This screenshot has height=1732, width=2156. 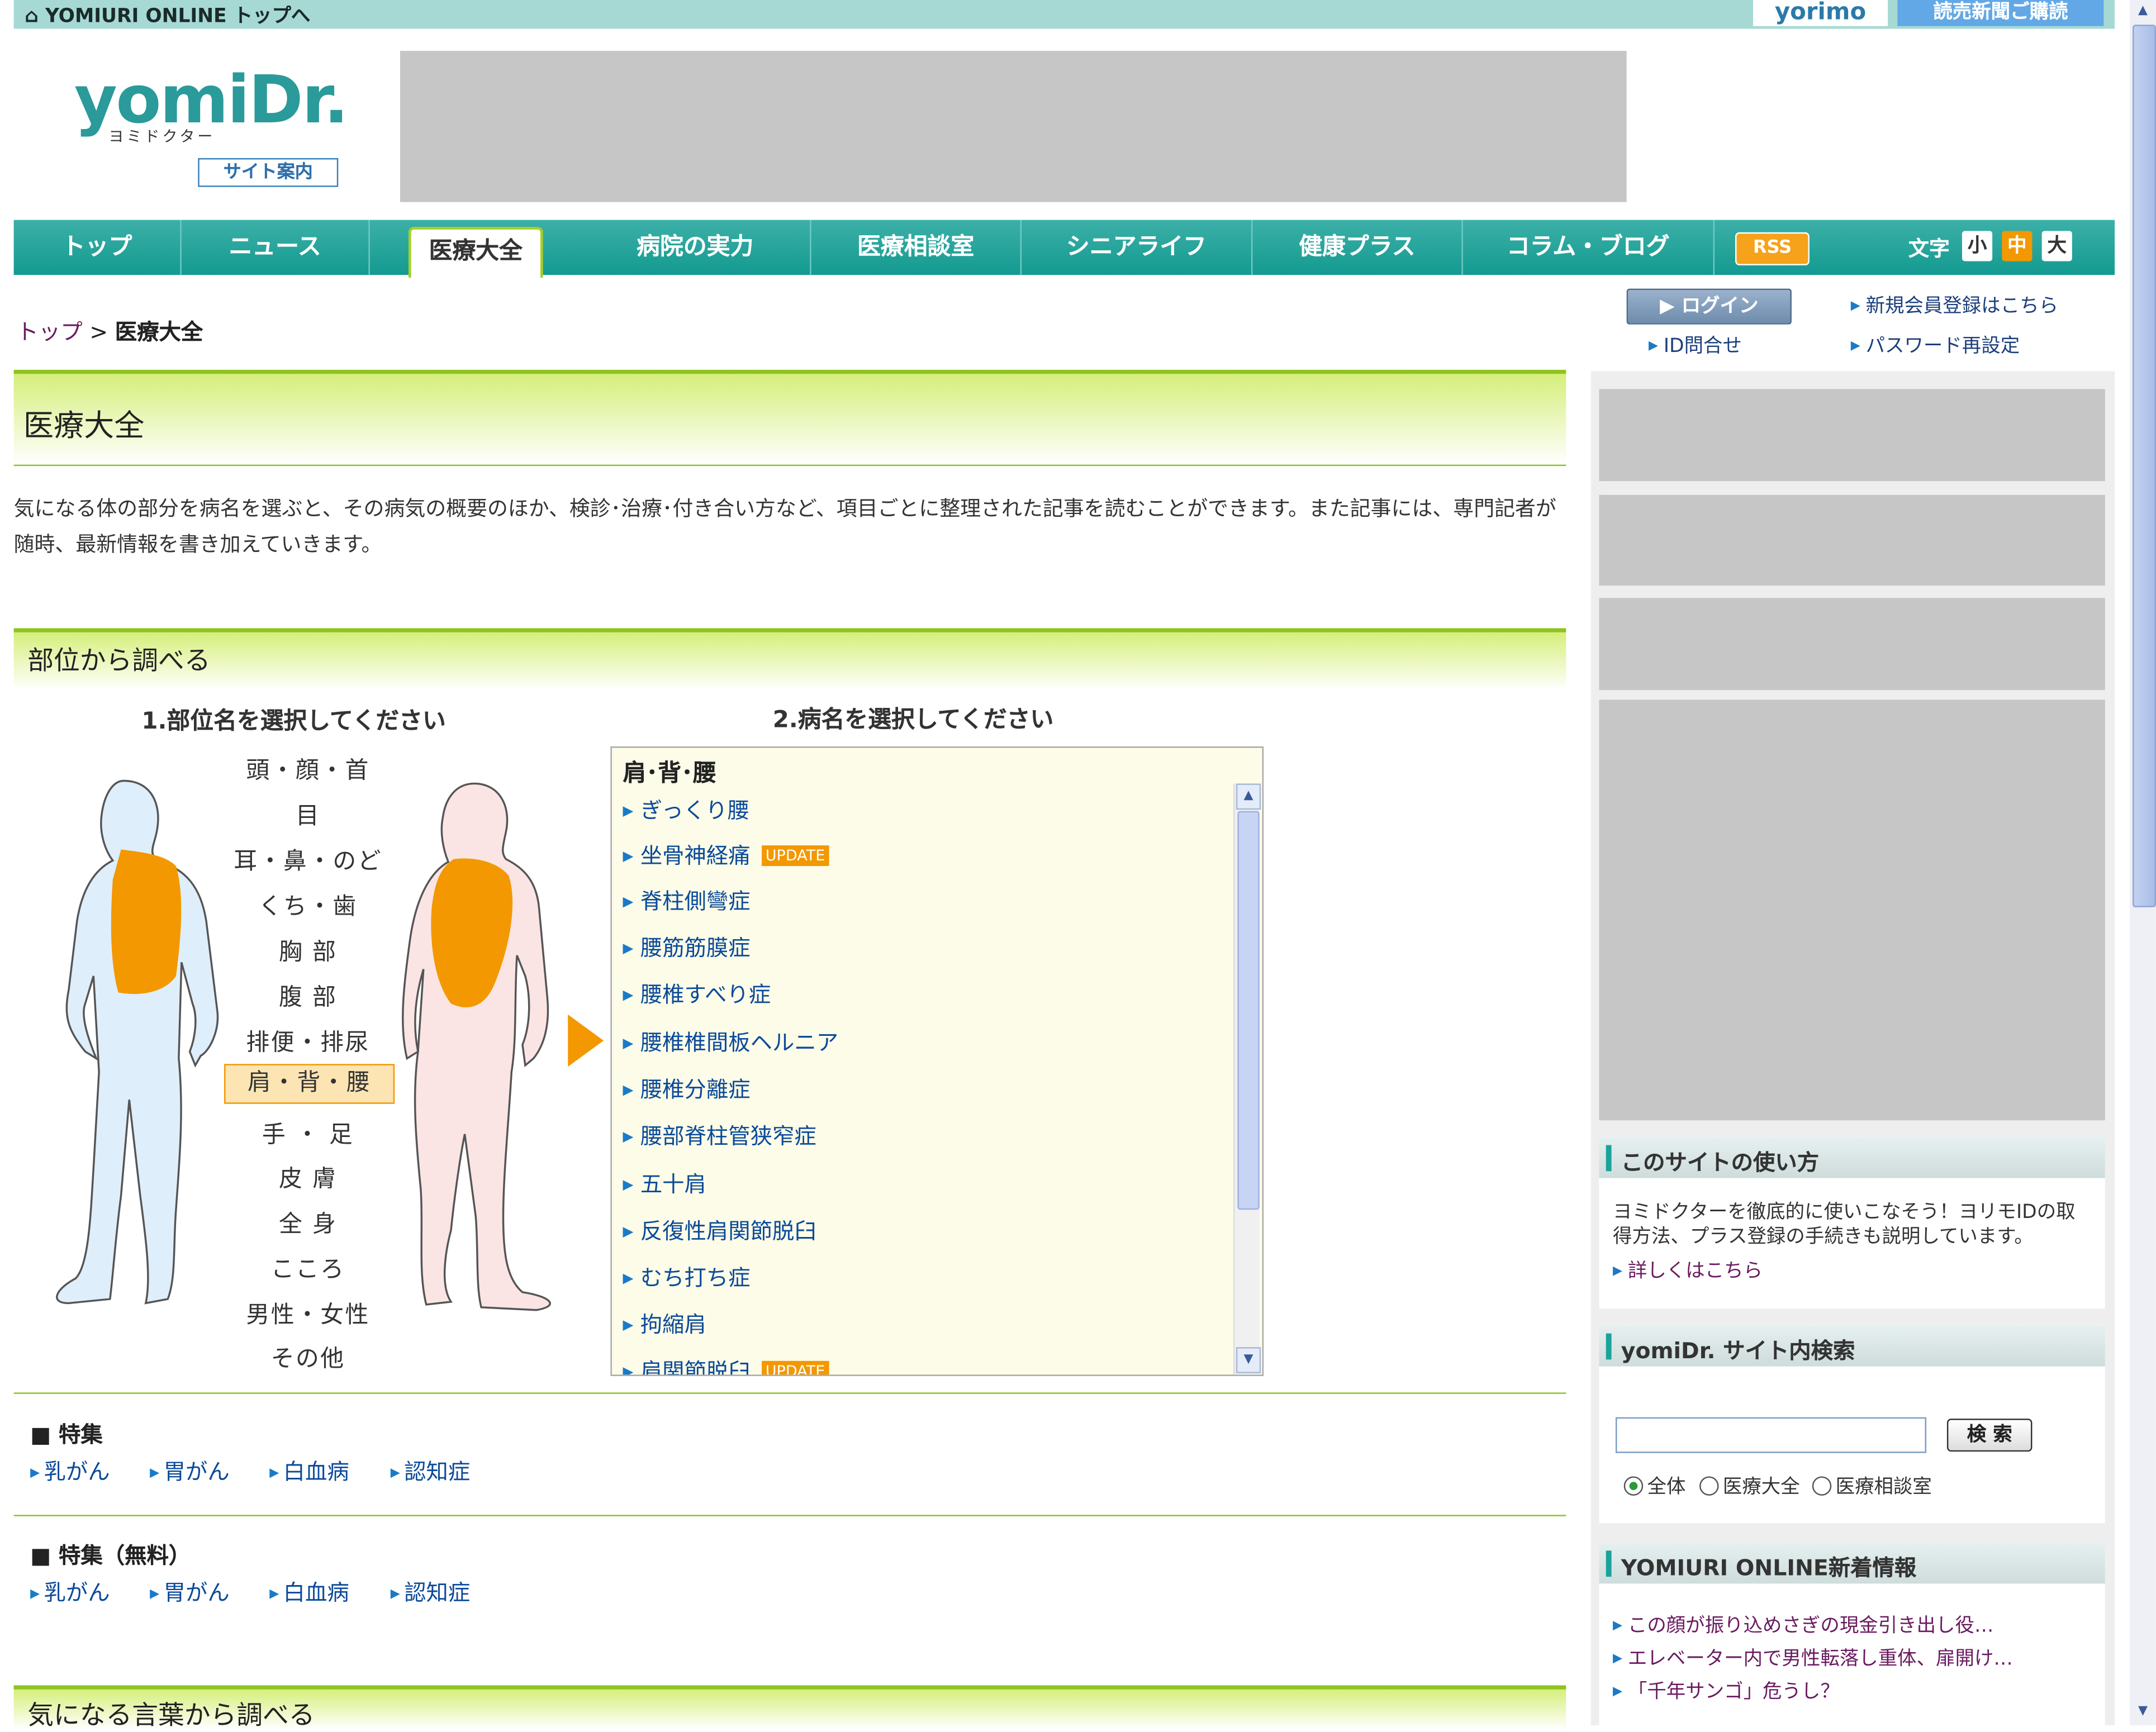 What do you see at coordinates (789, 418) in the screenshot?
I see `page-title-bar: 医療大全` at bounding box center [789, 418].